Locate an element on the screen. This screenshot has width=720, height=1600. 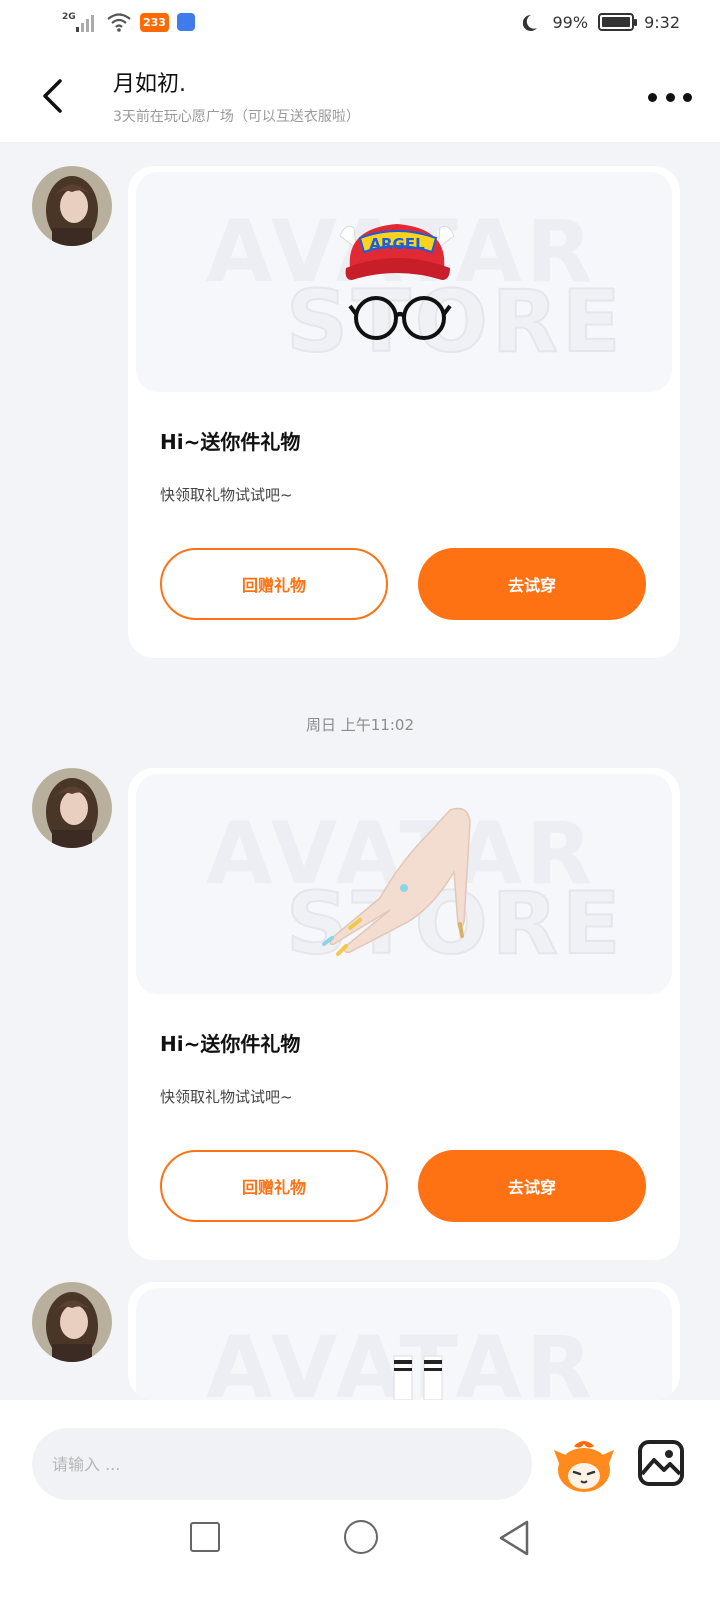
network-type: 2G is located at coordinates (69, 17).